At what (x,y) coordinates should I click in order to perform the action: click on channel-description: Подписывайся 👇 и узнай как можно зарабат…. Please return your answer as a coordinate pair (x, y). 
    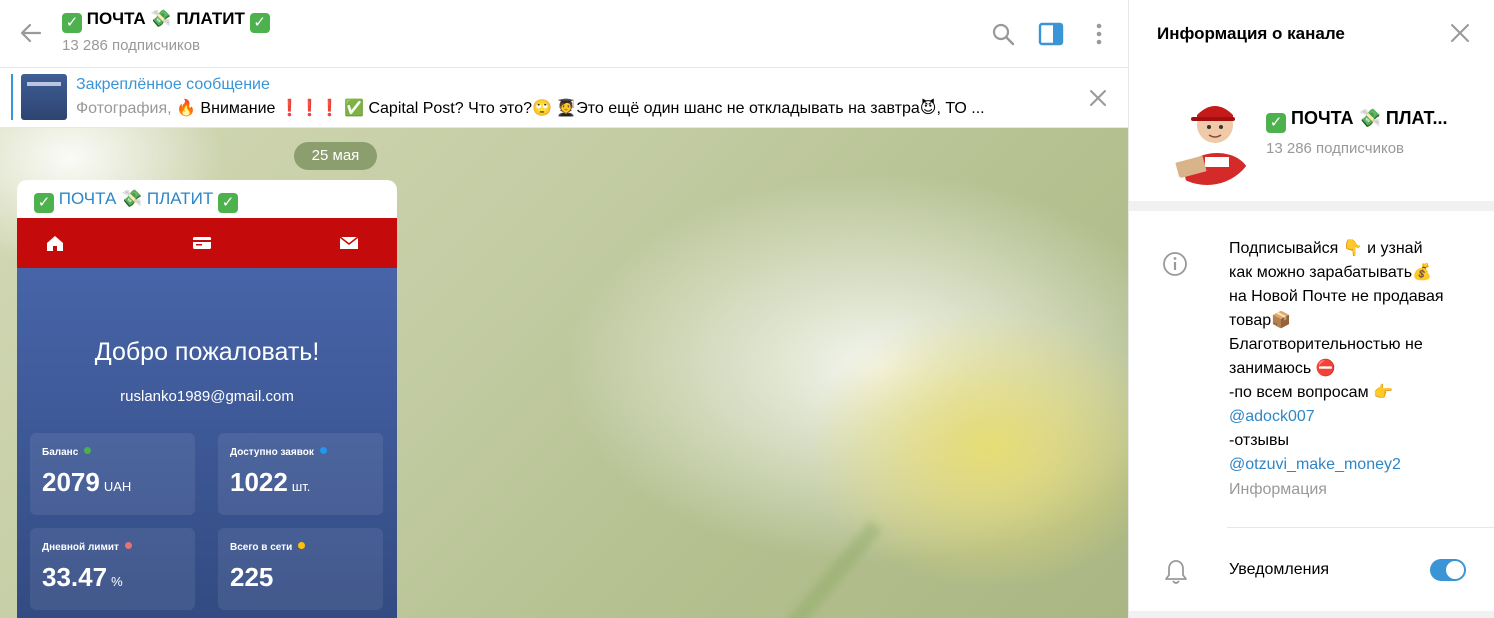
    Looking at the image, I should click on (1354, 357).